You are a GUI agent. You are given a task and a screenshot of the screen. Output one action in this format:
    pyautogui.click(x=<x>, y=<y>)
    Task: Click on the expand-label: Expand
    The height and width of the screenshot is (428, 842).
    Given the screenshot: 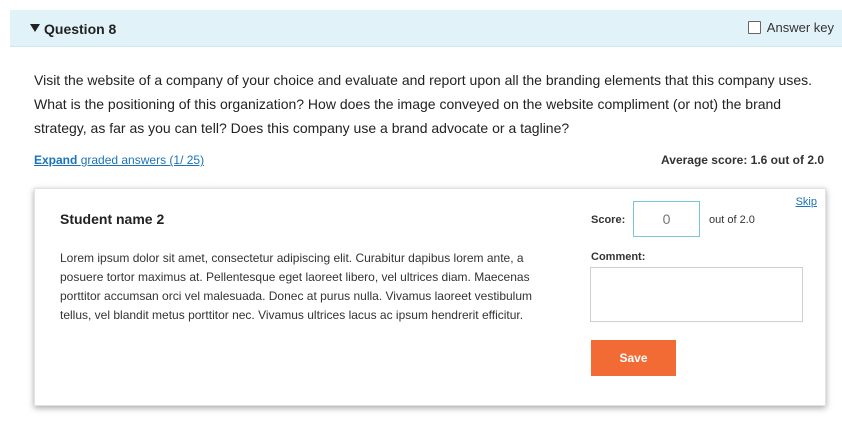 What is the action you would take?
    pyautogui.click(x=56, y=160)
    